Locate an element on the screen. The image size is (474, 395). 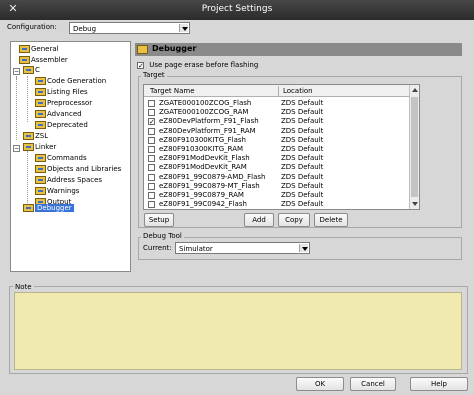
target-name: eZ80DevPlatform_F91_RAM is located at coordinates (207, 130).